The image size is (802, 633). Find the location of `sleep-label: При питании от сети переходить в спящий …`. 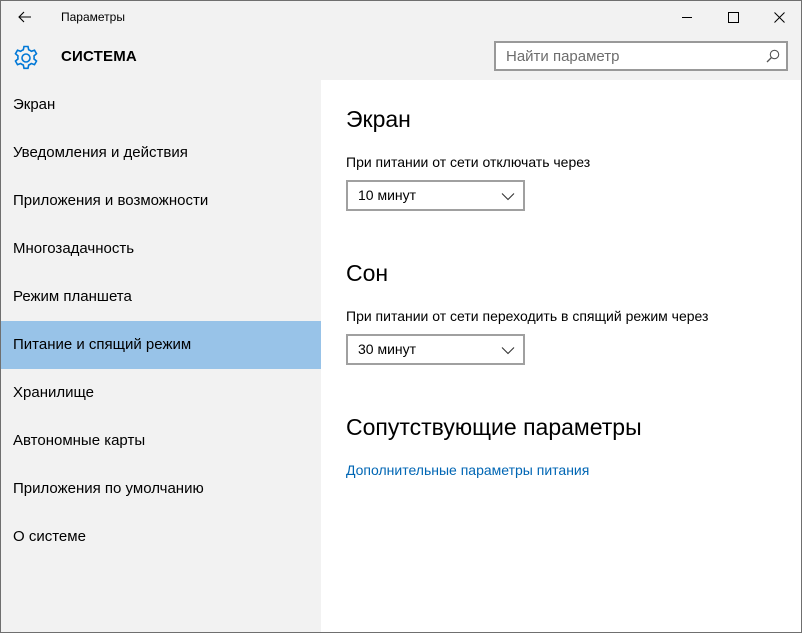

sleep-label: При питании от сети переходить в спящий … is located at coordinates (527, 316).